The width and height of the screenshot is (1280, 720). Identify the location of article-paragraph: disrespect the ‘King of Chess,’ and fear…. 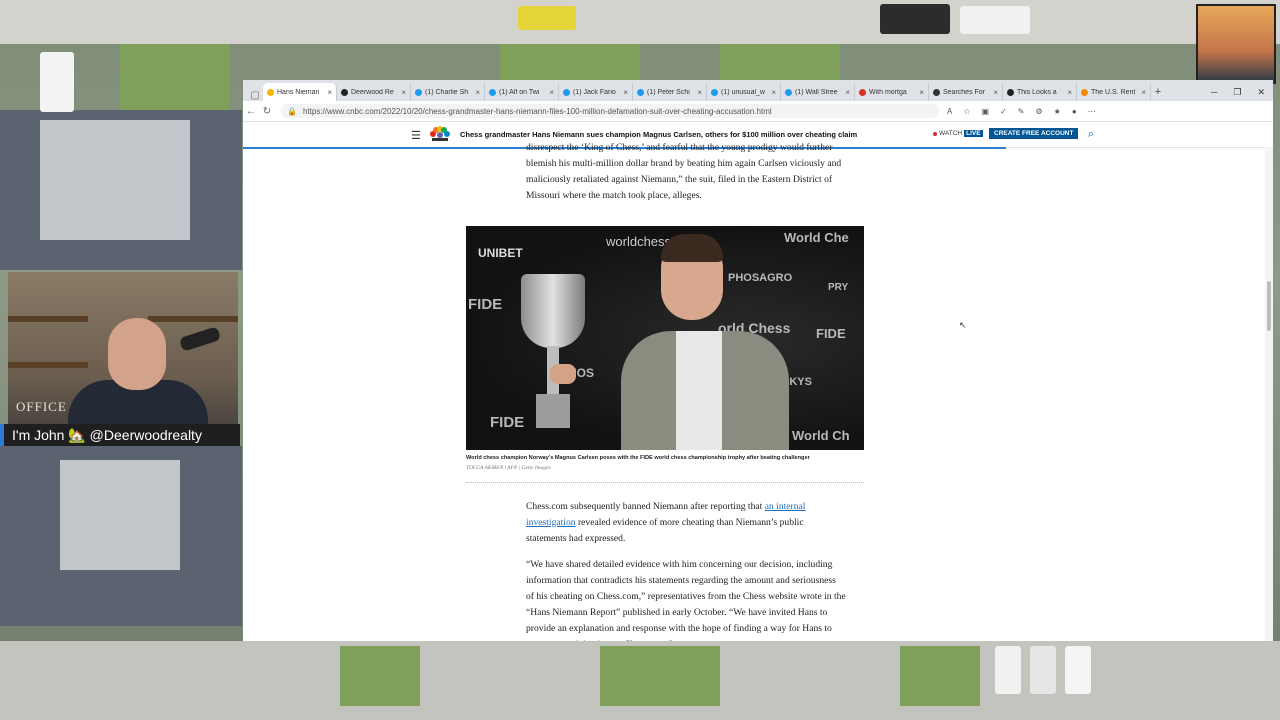
(684, 171).